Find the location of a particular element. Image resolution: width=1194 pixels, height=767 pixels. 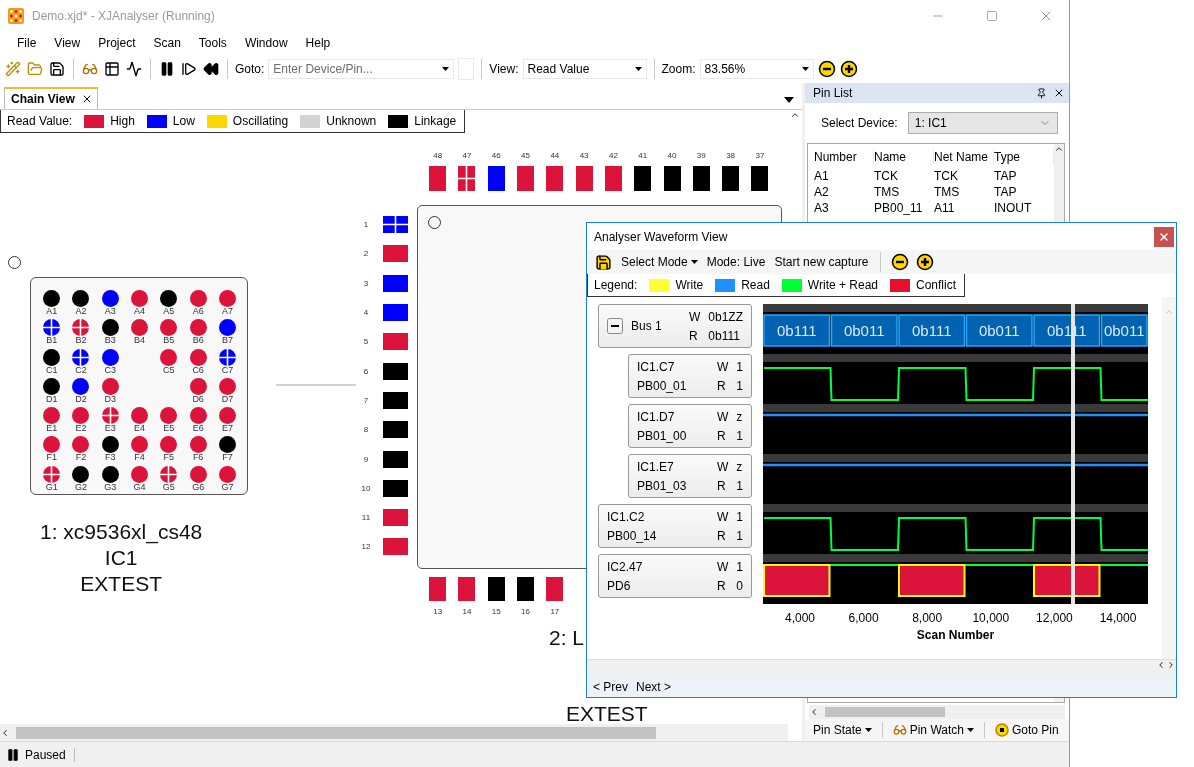

sheet-button is located at coordinates (112, 68).